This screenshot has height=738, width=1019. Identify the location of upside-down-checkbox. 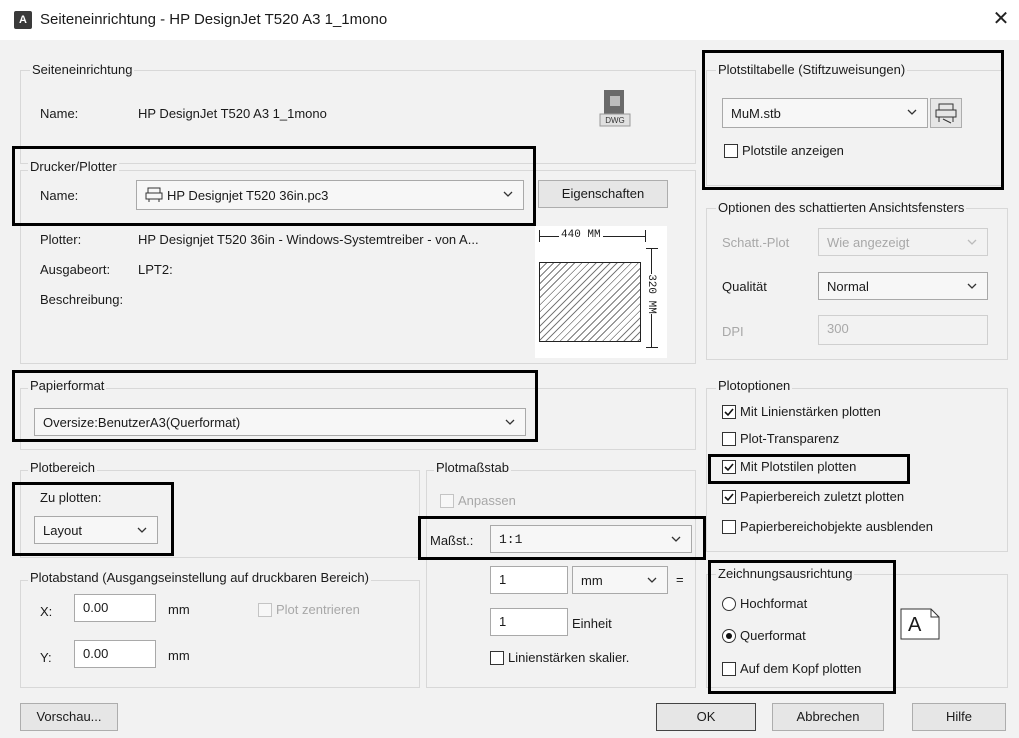
(729, 669).